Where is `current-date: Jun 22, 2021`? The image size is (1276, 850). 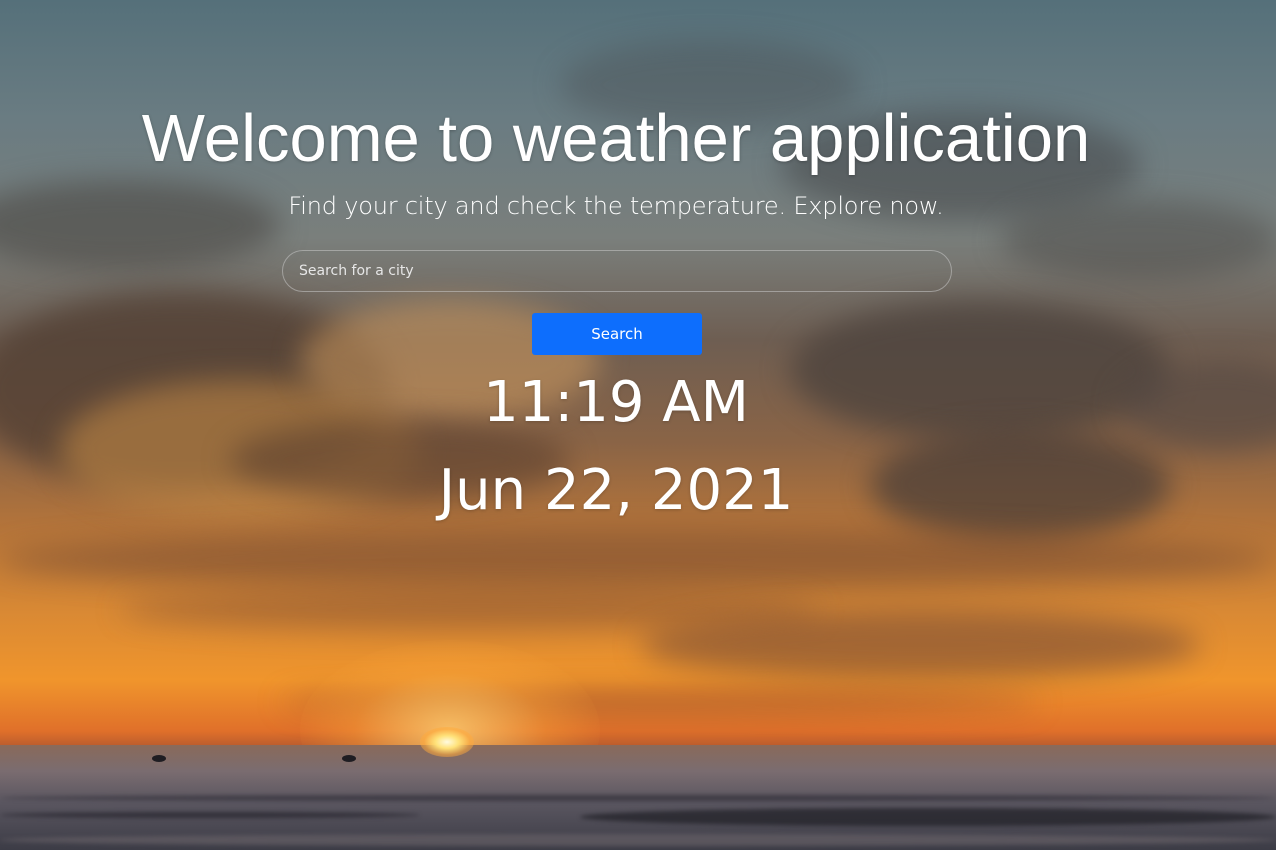 current-date: Jun 22, 2021 is located at coordinates (616, 490).